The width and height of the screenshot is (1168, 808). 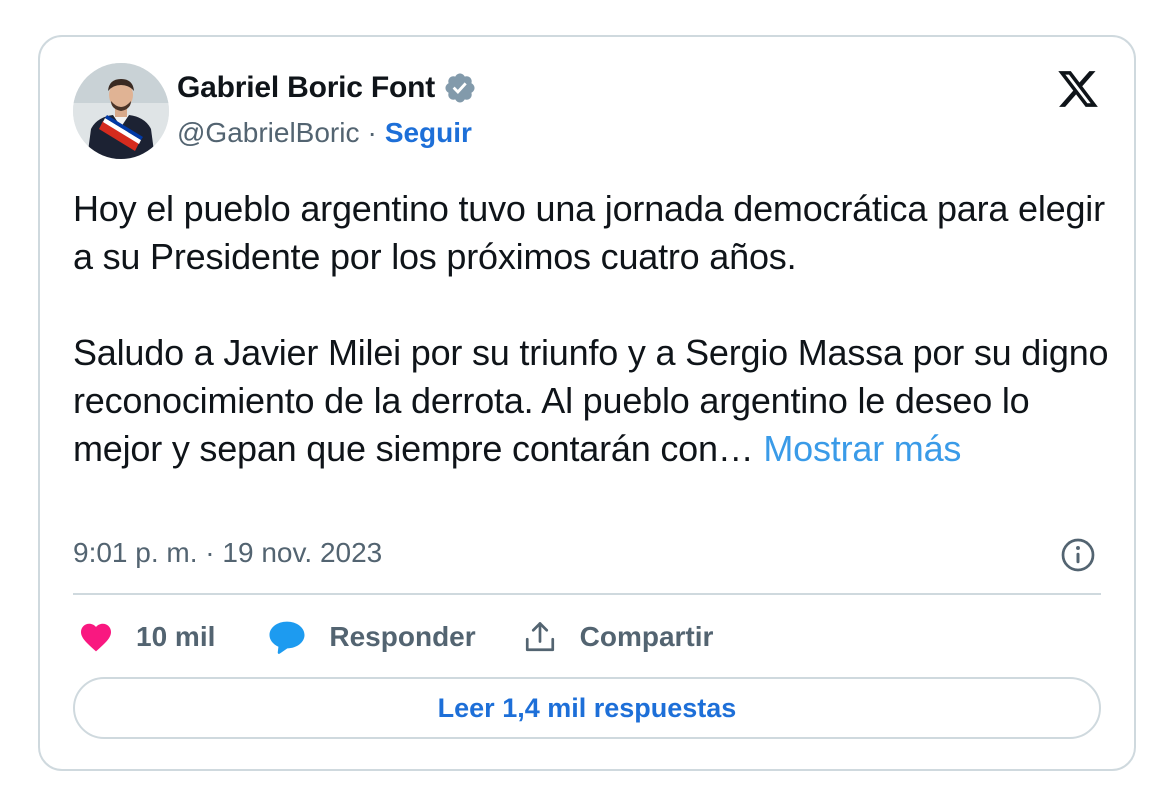 I want to click on tweet-timestamp: 9:01 p. m. · 19 nov. 2023, so click(x=227, y=553).